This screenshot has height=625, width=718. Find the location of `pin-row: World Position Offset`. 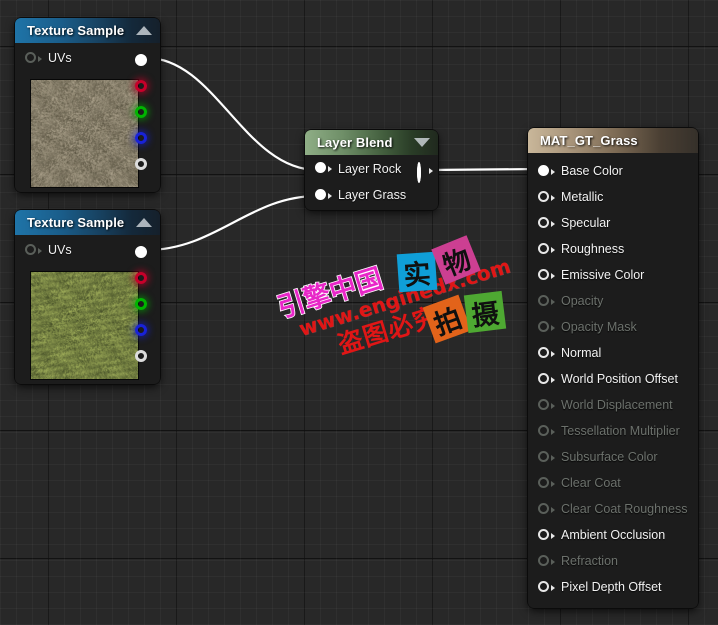

pin-row: World Position Offset is located at coordinates (613, 379).